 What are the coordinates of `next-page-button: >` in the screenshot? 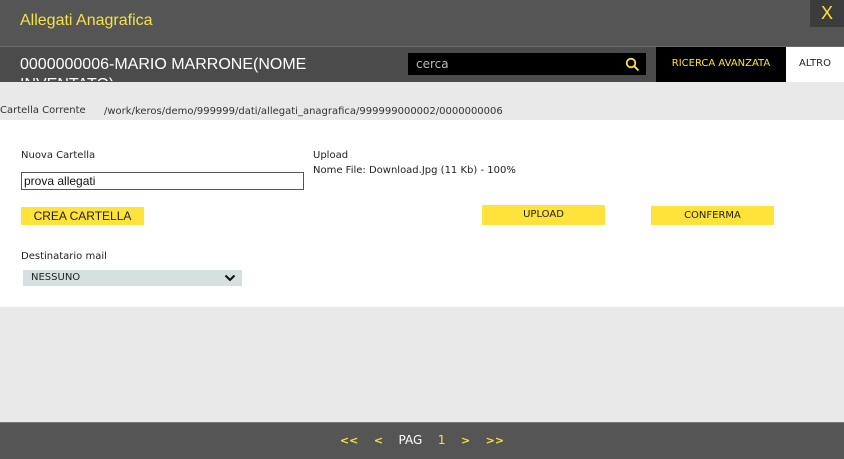 It's located at (465, 441).